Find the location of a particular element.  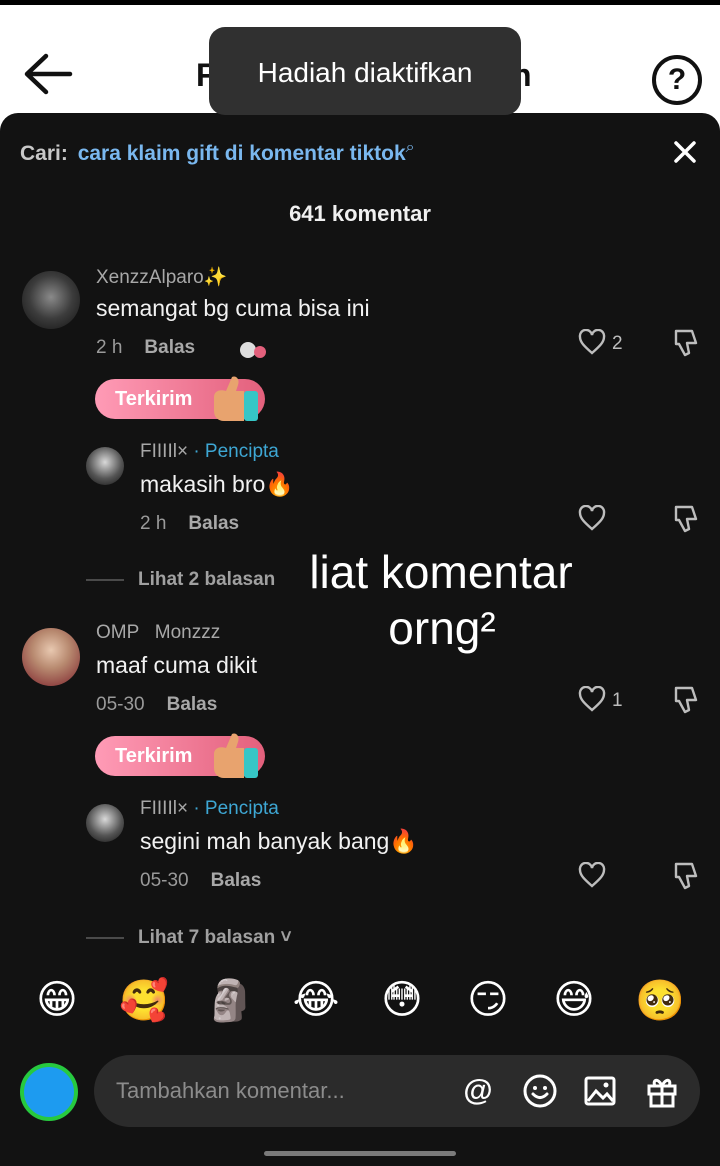

view-replies-button: Lihat 7 balasan ˅ is located at coordinates (189, 938).